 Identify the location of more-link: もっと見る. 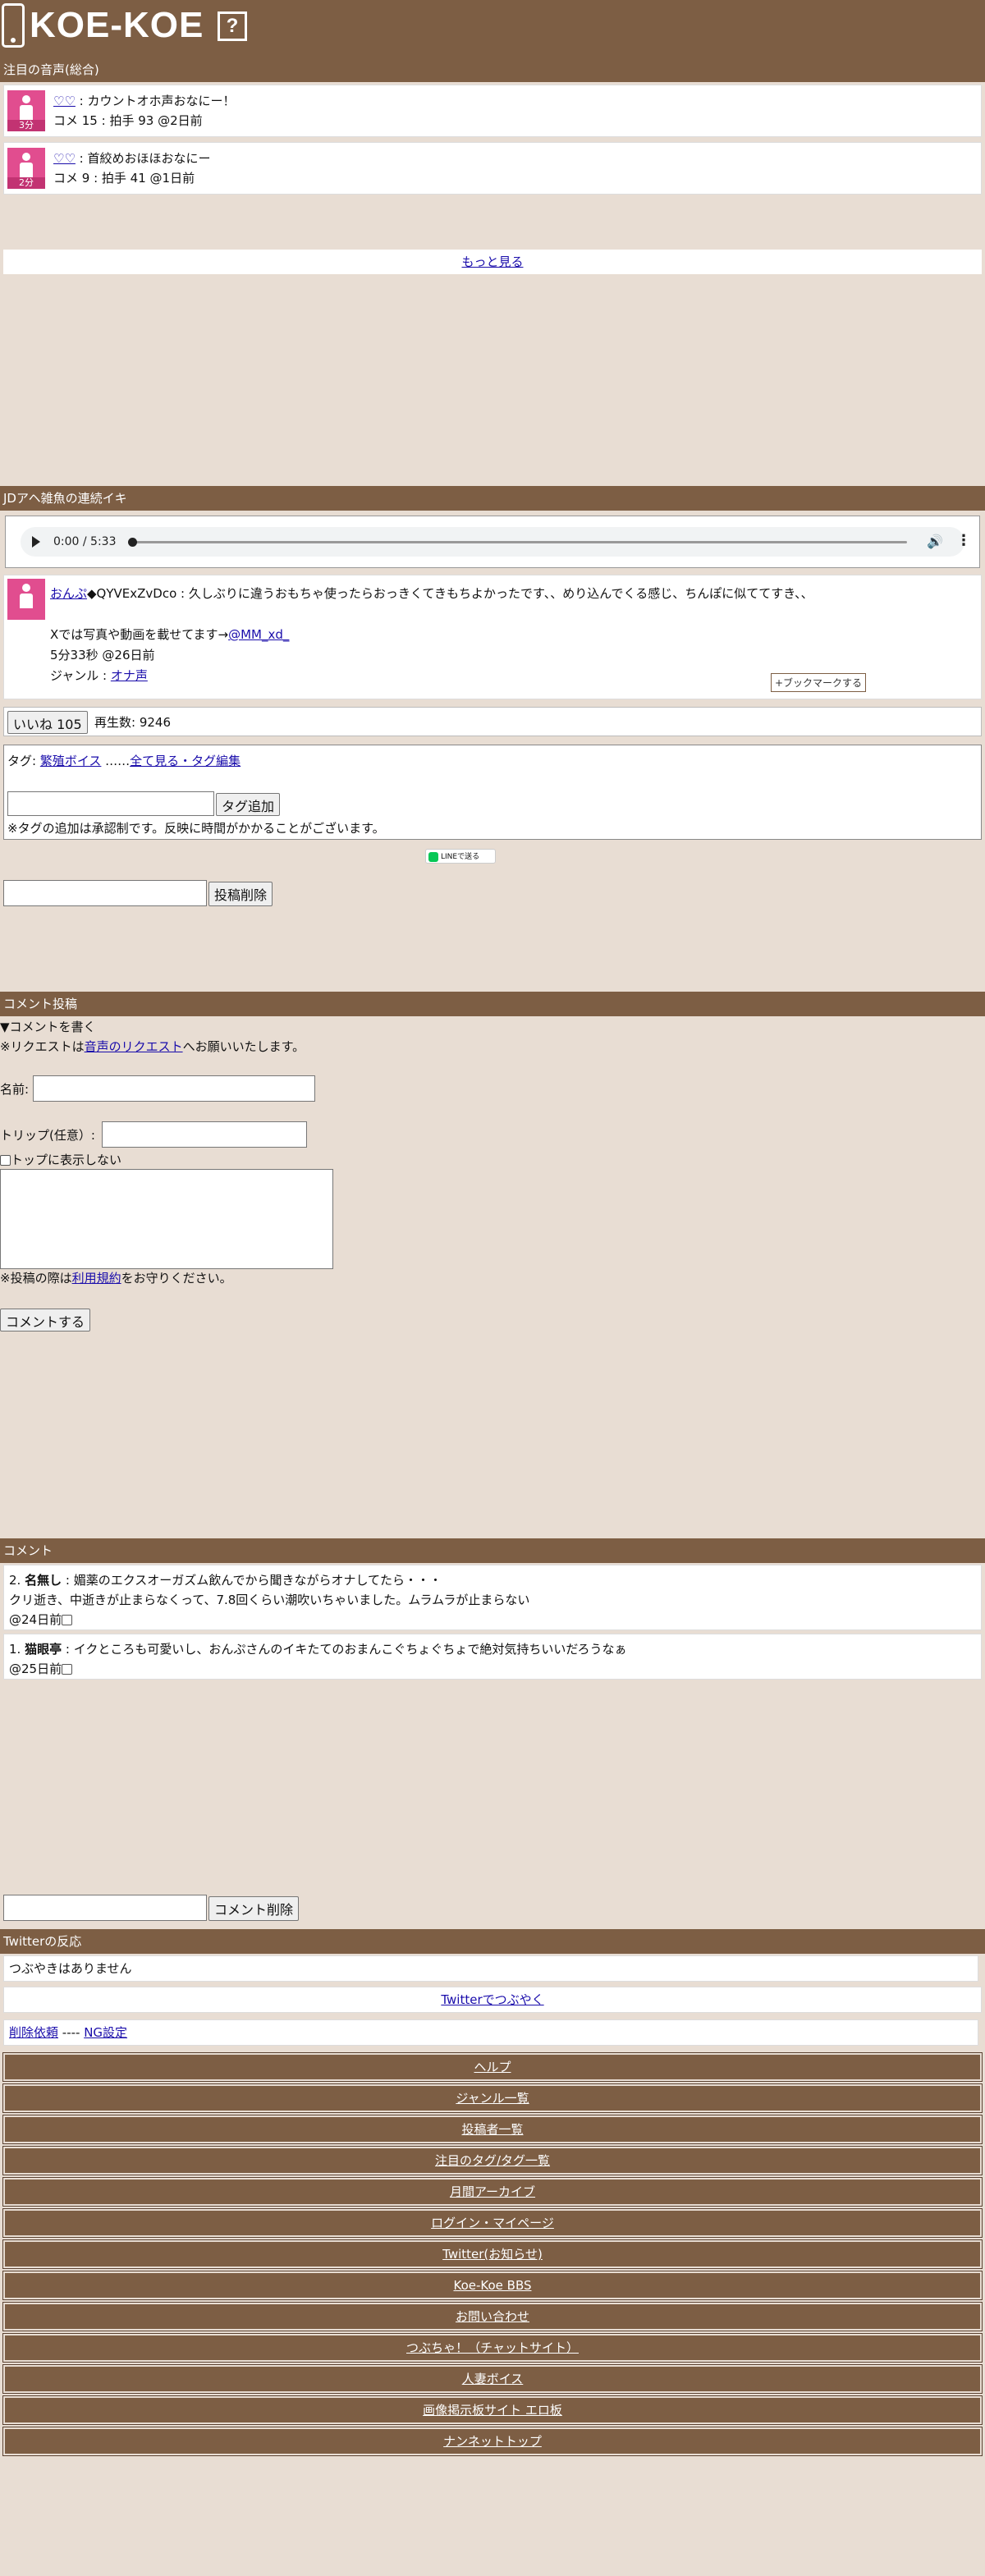
(492, 261).